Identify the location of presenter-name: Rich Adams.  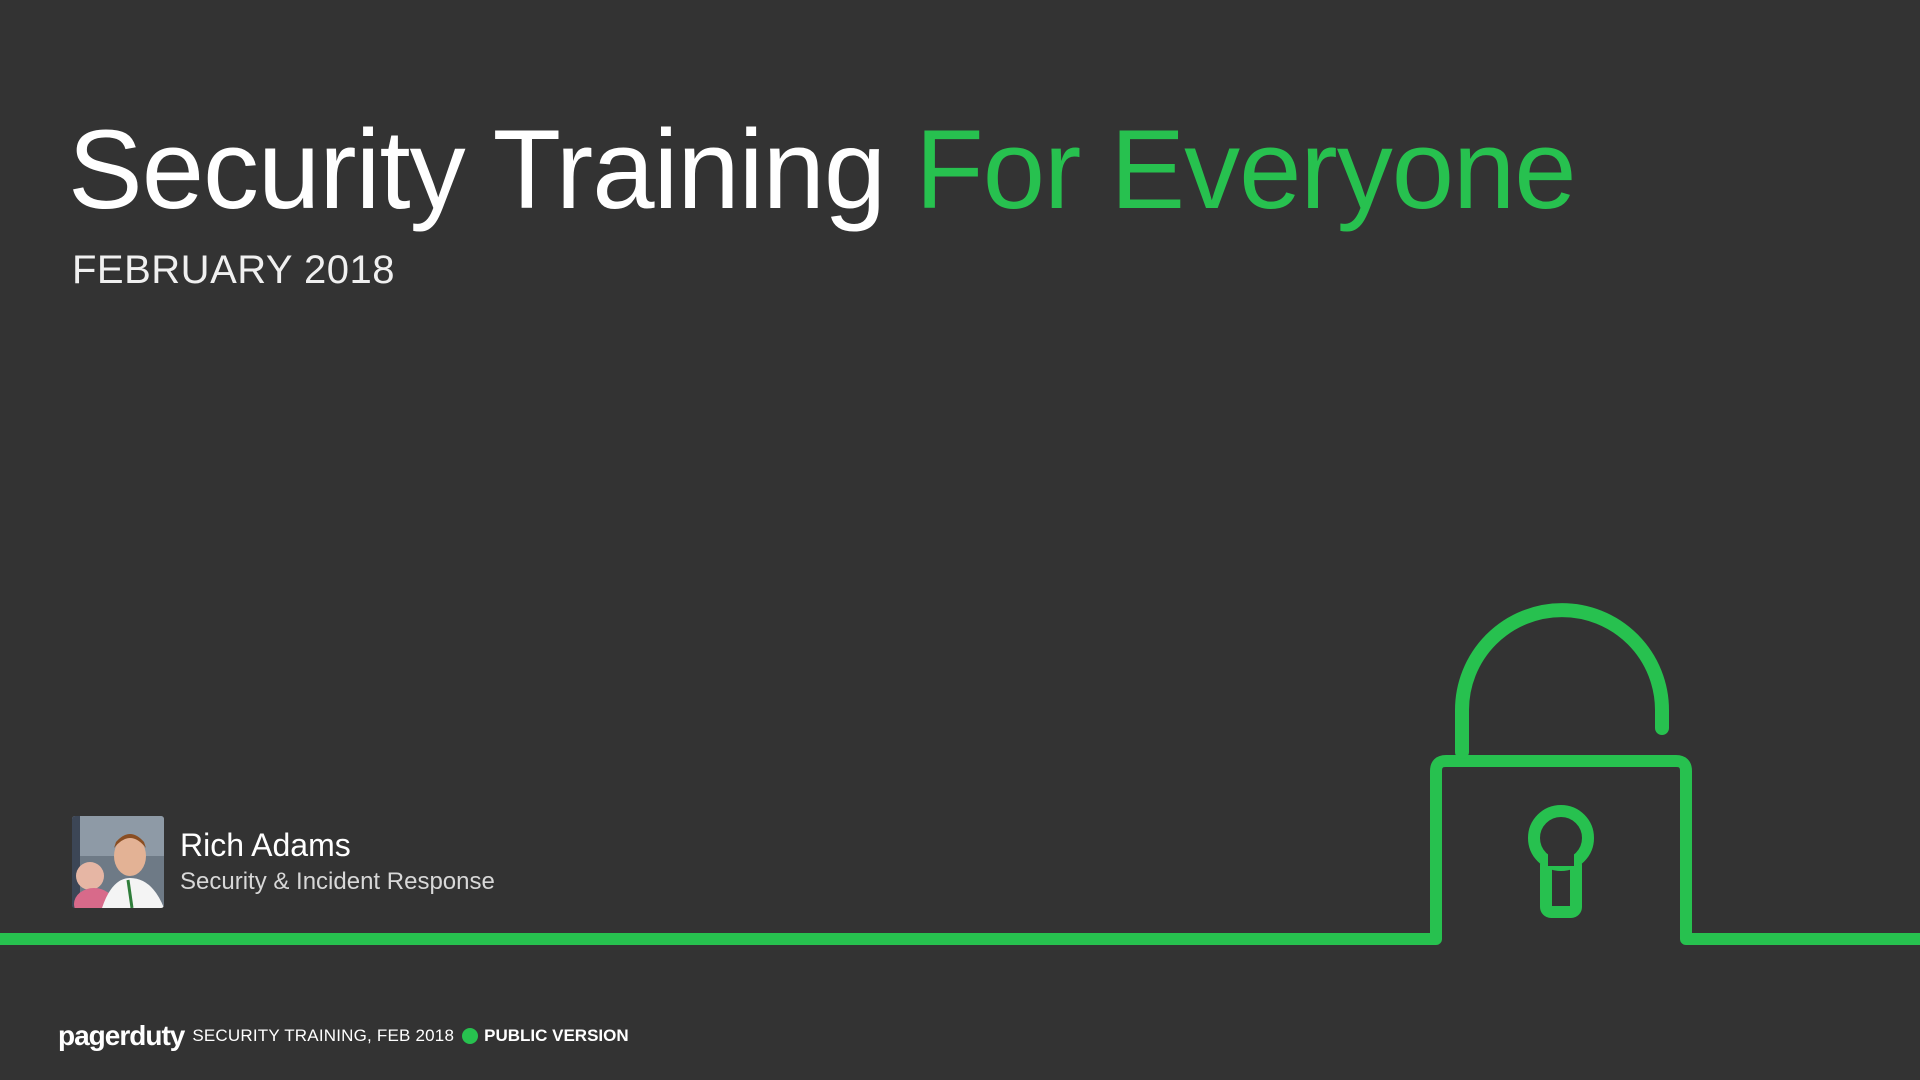
(265, 845).